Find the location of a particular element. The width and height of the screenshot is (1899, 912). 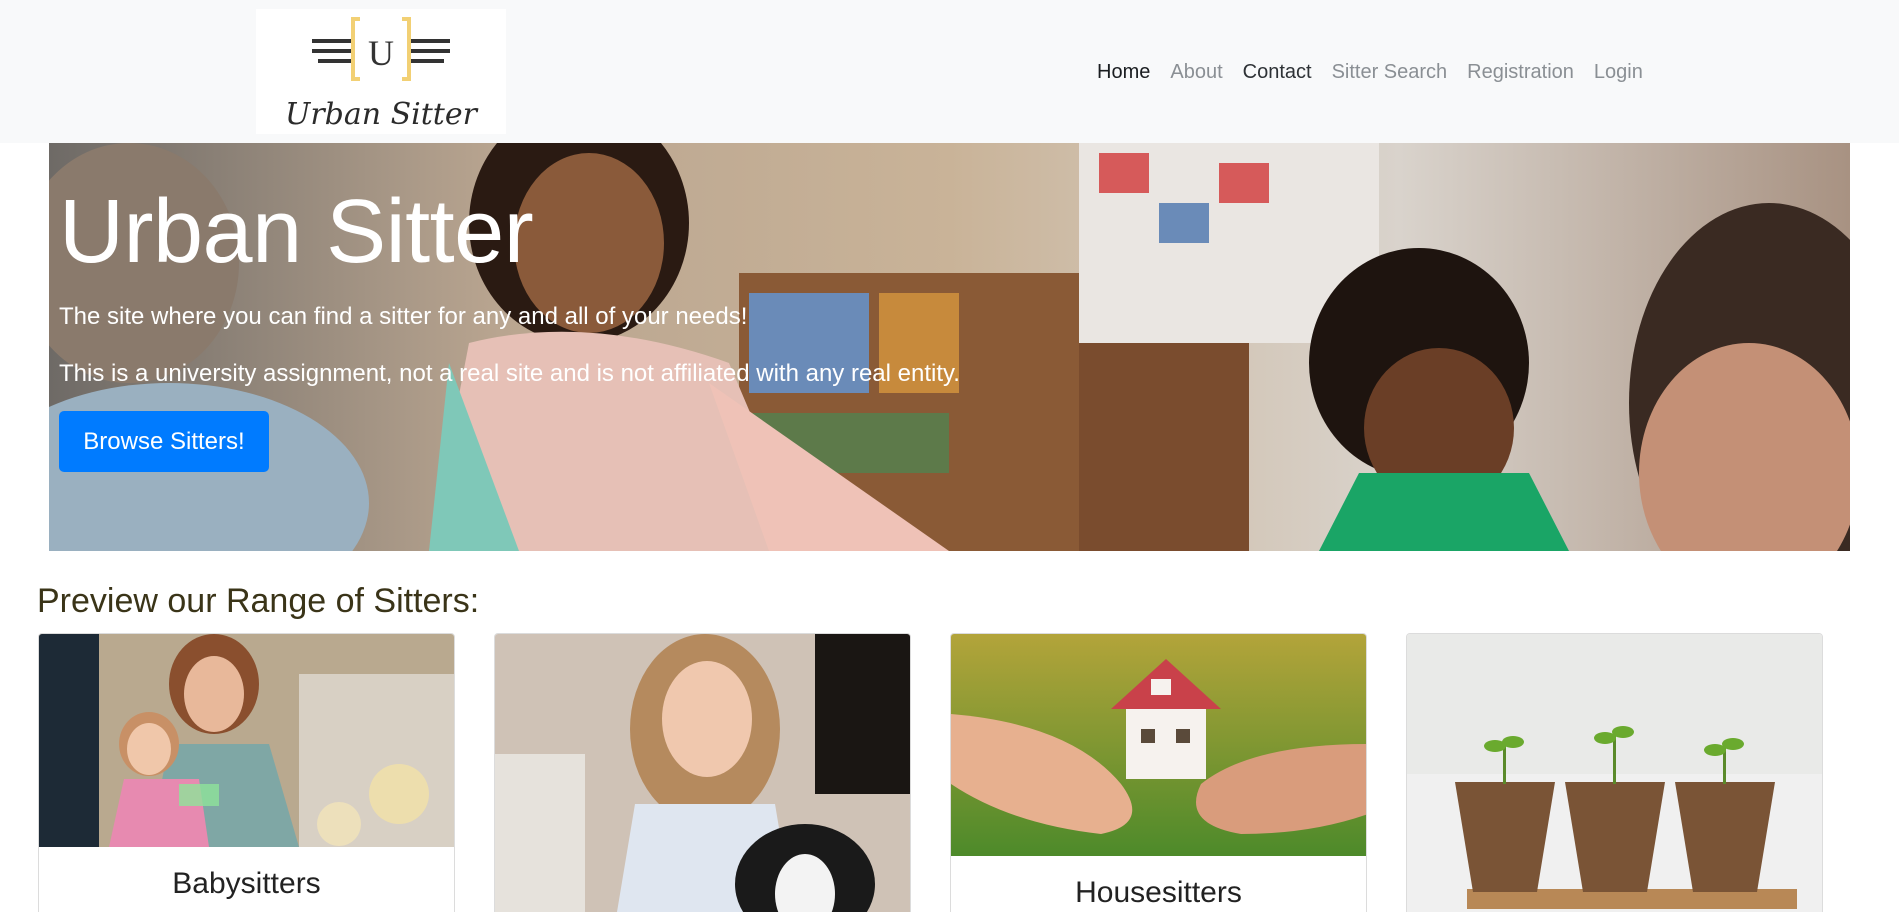

babysitter-photo is located at coordinates (246, 740).